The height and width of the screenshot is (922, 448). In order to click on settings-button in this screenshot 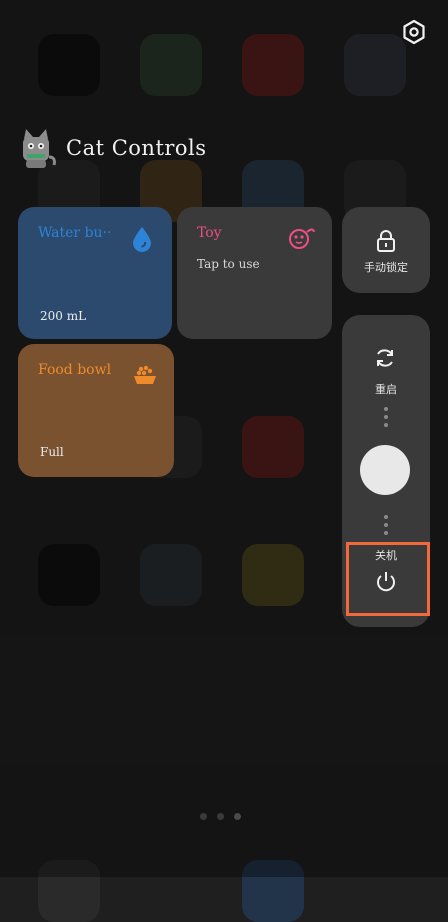, I will do `click(414, 32)`.